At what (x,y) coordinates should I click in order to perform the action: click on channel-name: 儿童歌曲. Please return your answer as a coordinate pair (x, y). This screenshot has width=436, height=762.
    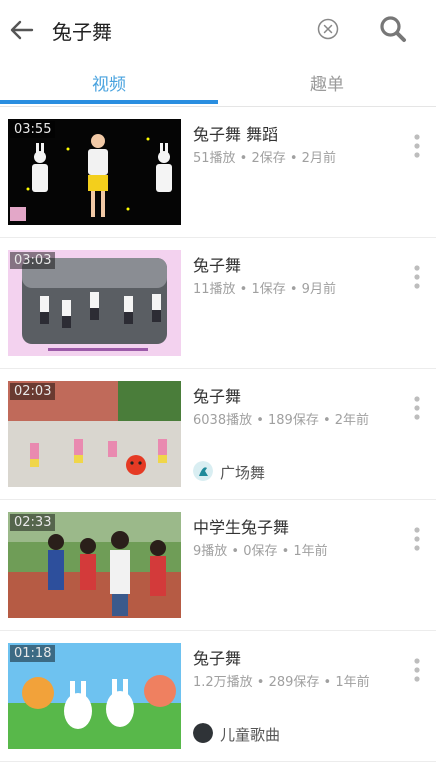
    Looking at the image, I should click on (250, 735).